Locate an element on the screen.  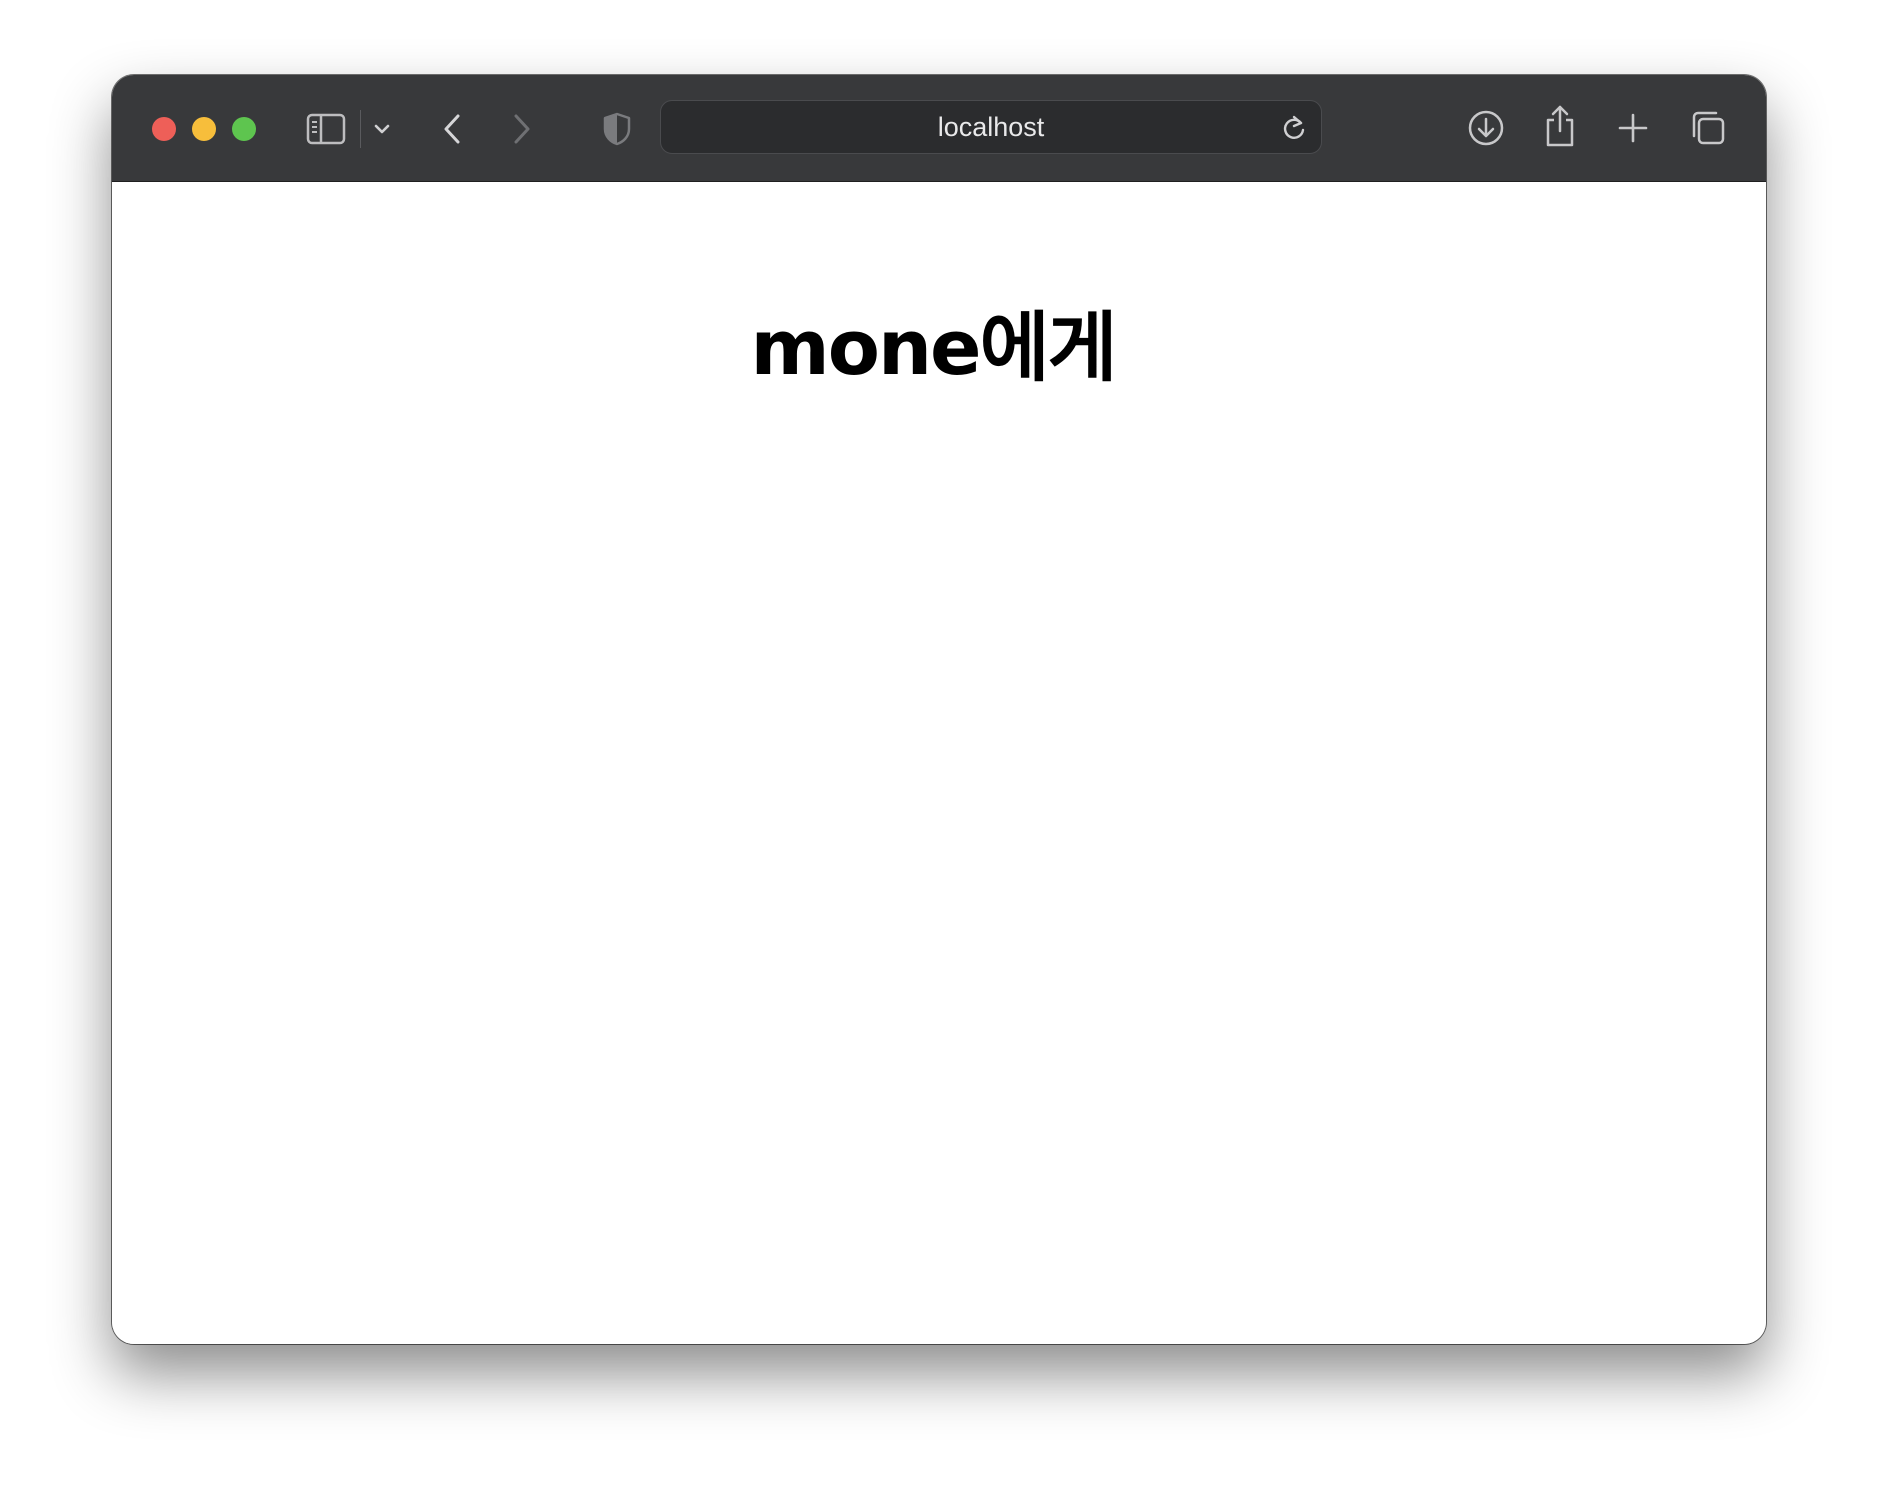
reload-icon is located at coordinates (1294, 127).